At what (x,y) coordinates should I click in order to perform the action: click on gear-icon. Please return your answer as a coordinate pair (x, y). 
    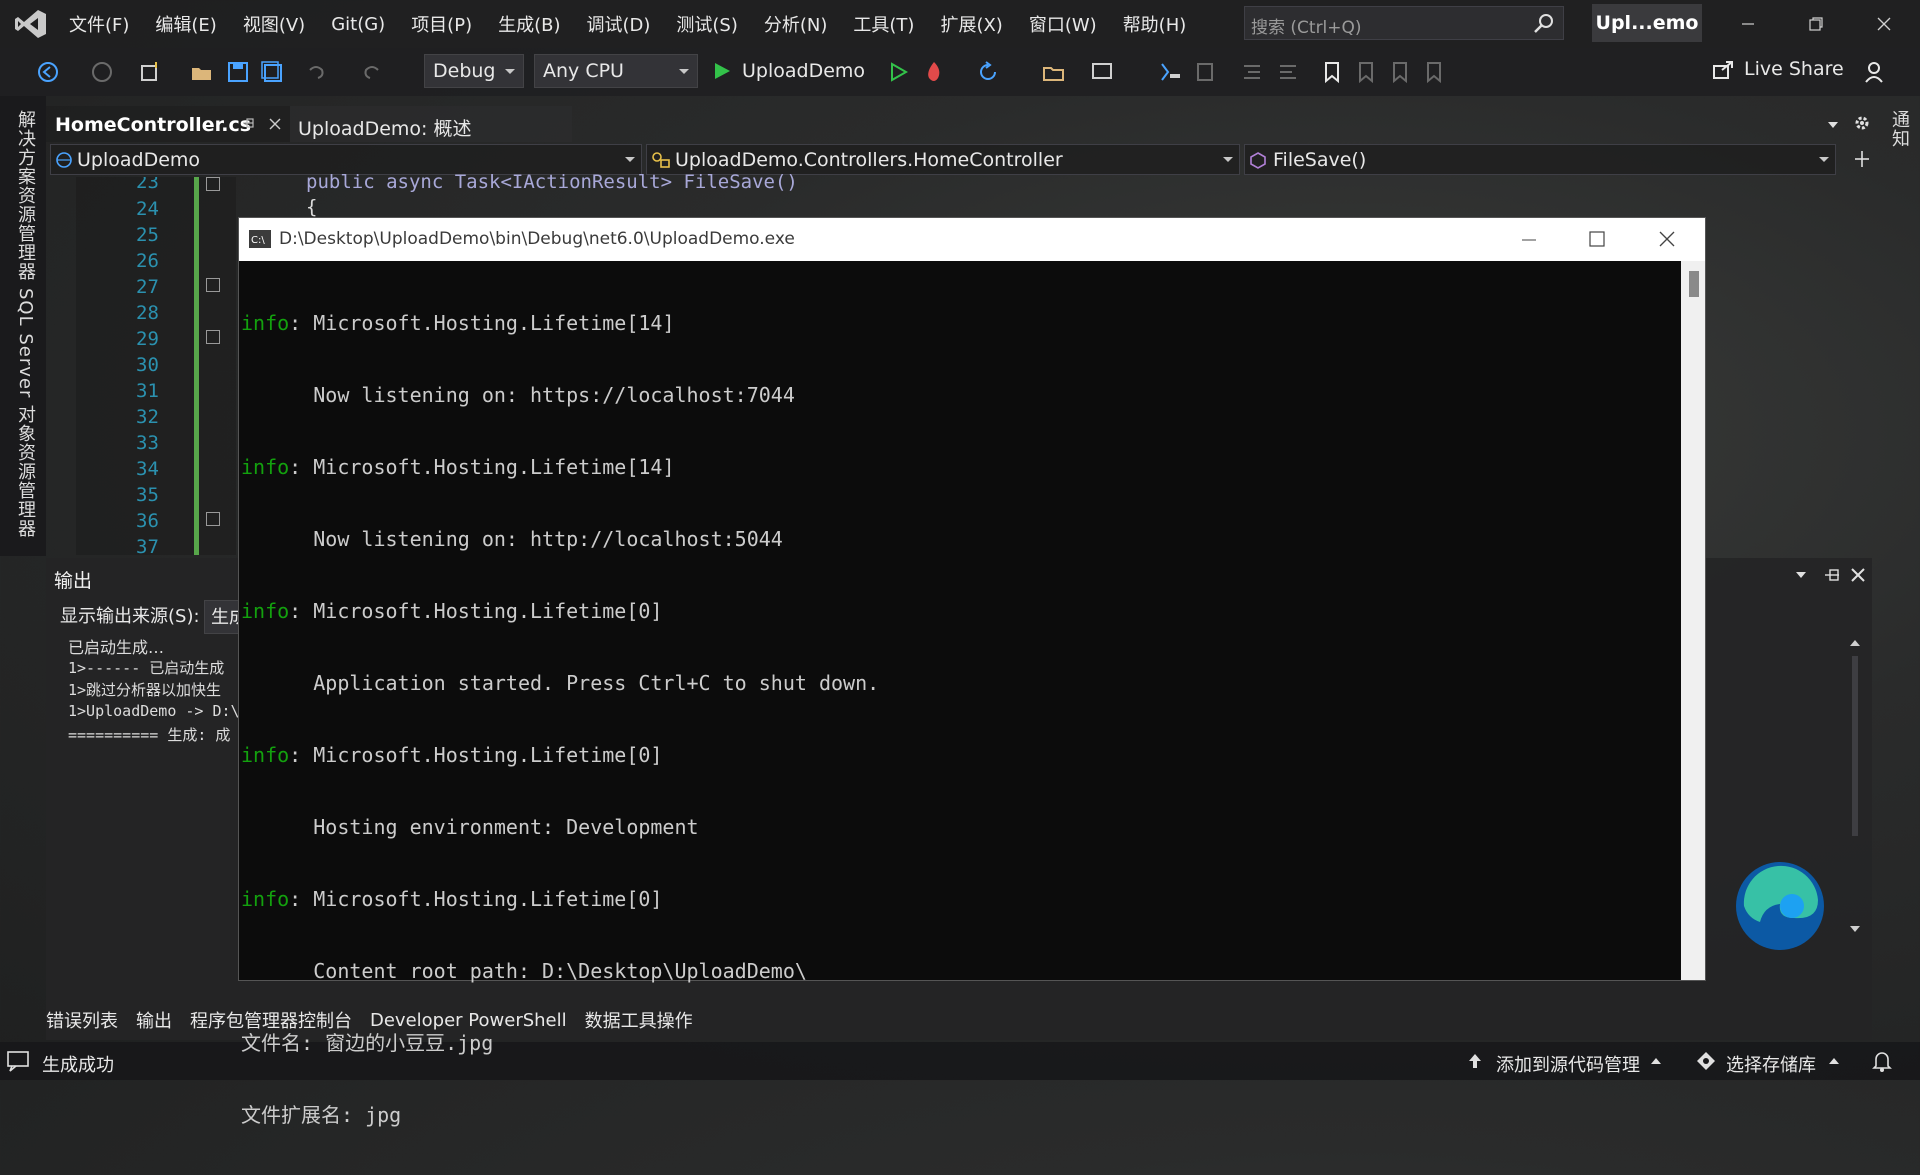
    Looking at the image, I should click on (1862, 123).